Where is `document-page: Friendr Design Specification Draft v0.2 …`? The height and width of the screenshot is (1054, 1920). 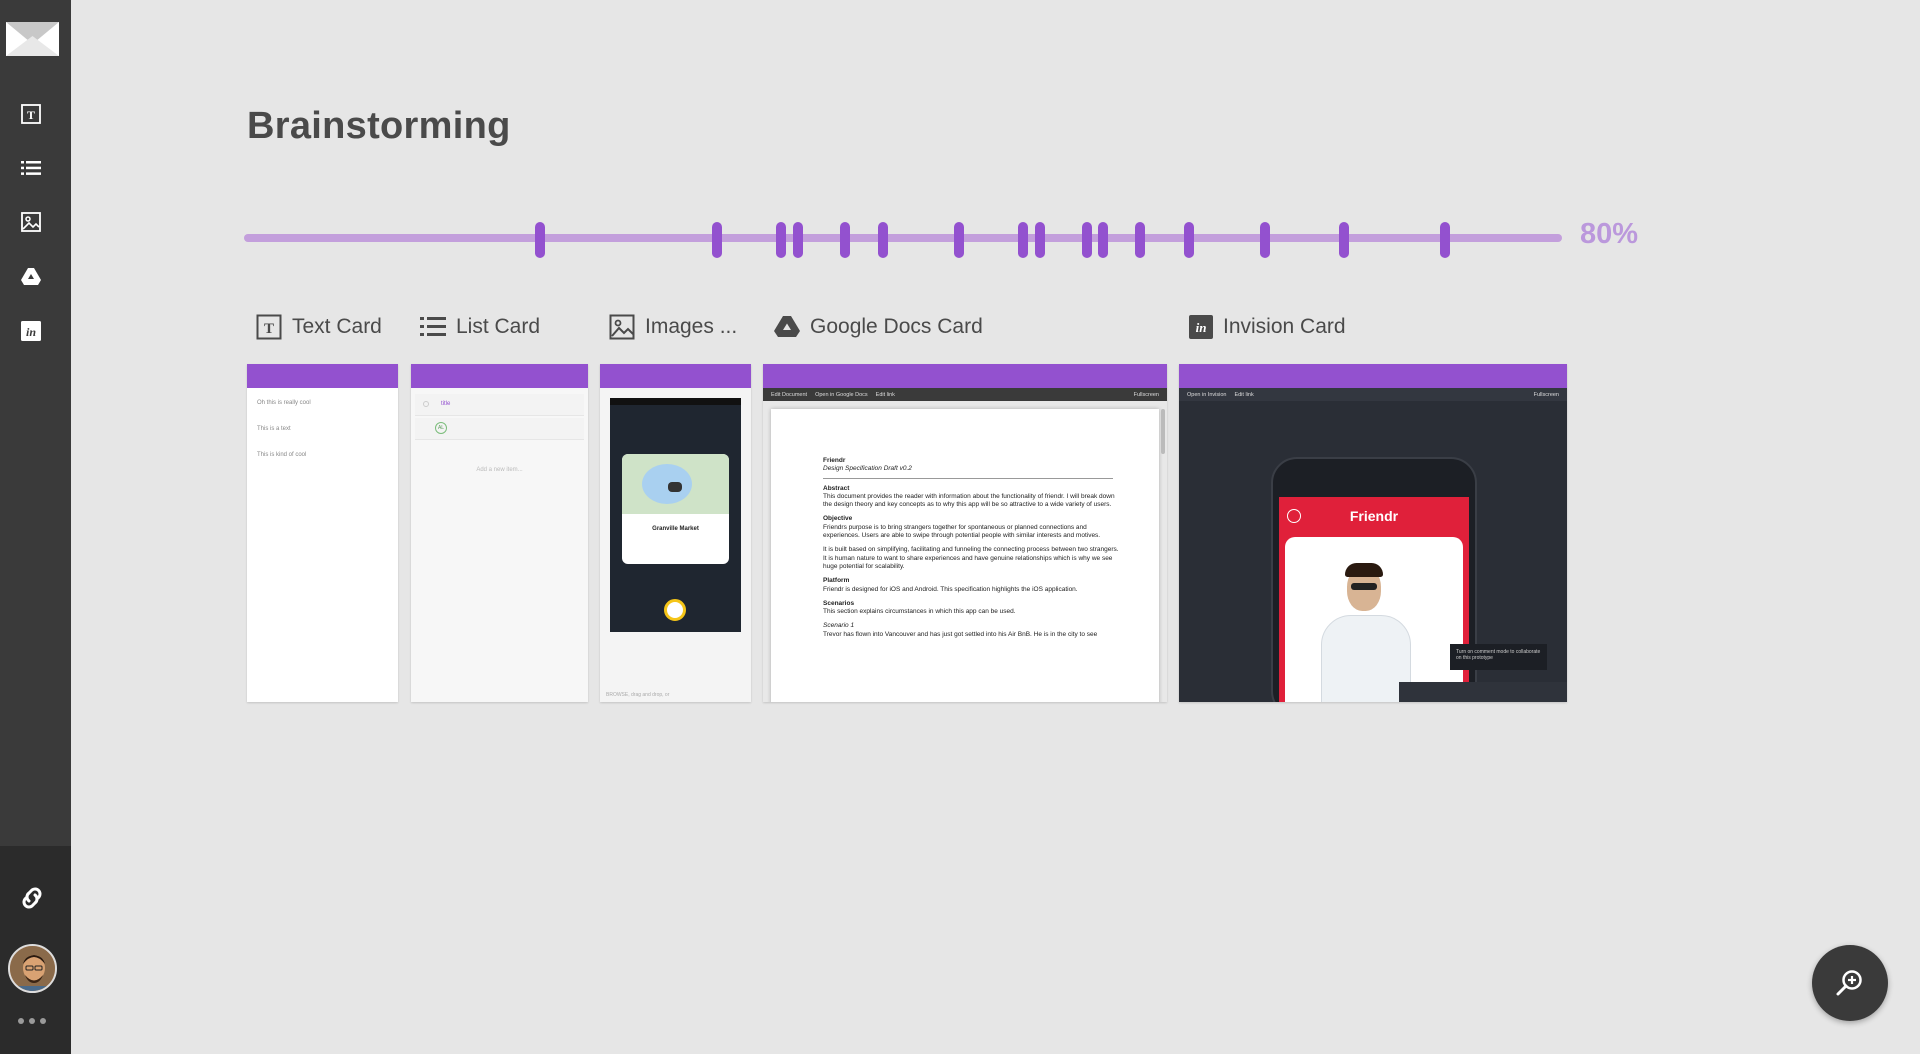 document-page: Friendr Design Specification Draft v0.2 … is located at coordinates (965, 555).